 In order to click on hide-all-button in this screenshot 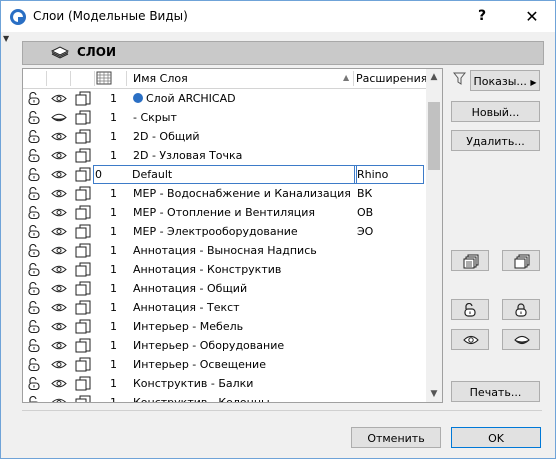, I will do `click(521, 339)`.